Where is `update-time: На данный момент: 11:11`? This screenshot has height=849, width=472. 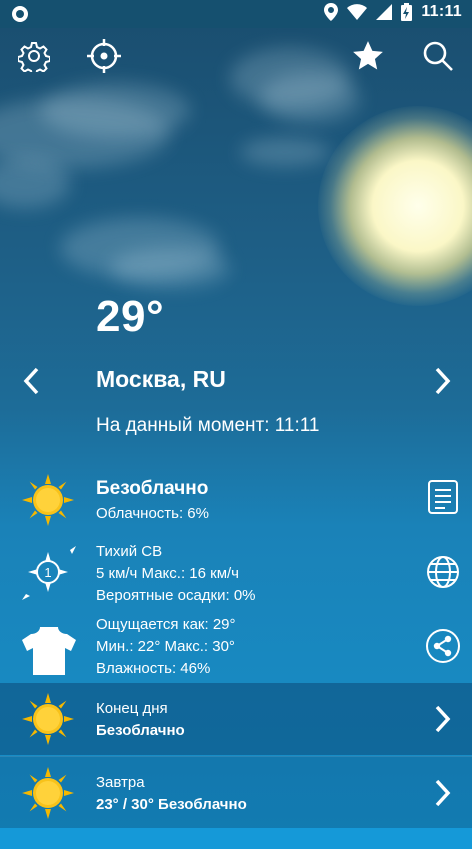 update-time: На данный момент: 11:11 is located at coordinates (208, 425).